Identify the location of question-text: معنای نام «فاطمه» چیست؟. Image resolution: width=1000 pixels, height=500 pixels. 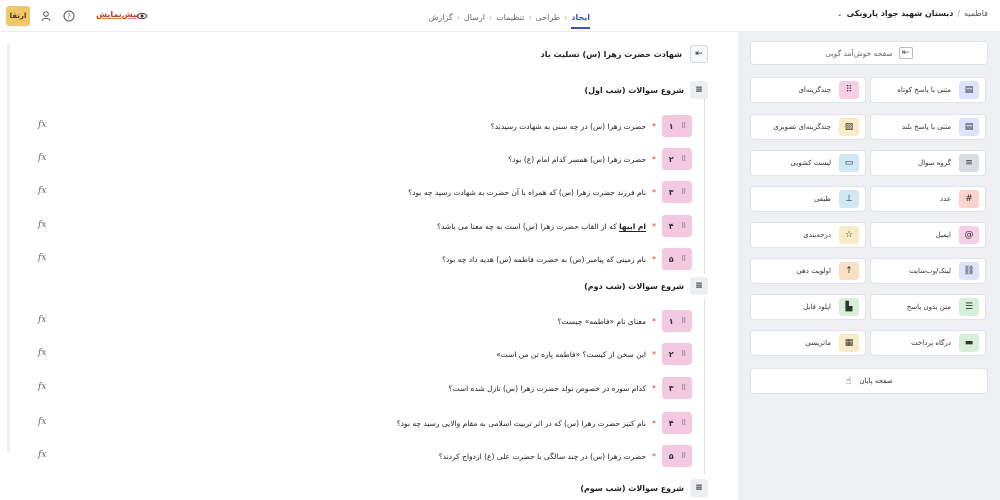
(601, 321).